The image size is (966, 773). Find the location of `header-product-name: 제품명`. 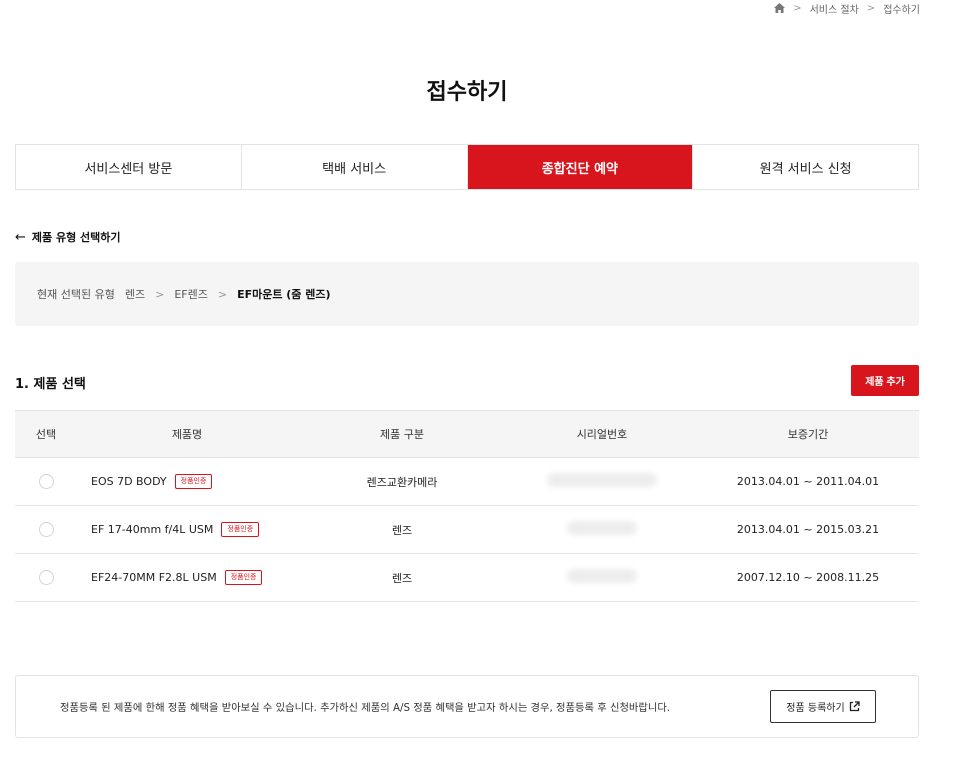

header-product-name: 제품명 is located at coordinates (187, 434).